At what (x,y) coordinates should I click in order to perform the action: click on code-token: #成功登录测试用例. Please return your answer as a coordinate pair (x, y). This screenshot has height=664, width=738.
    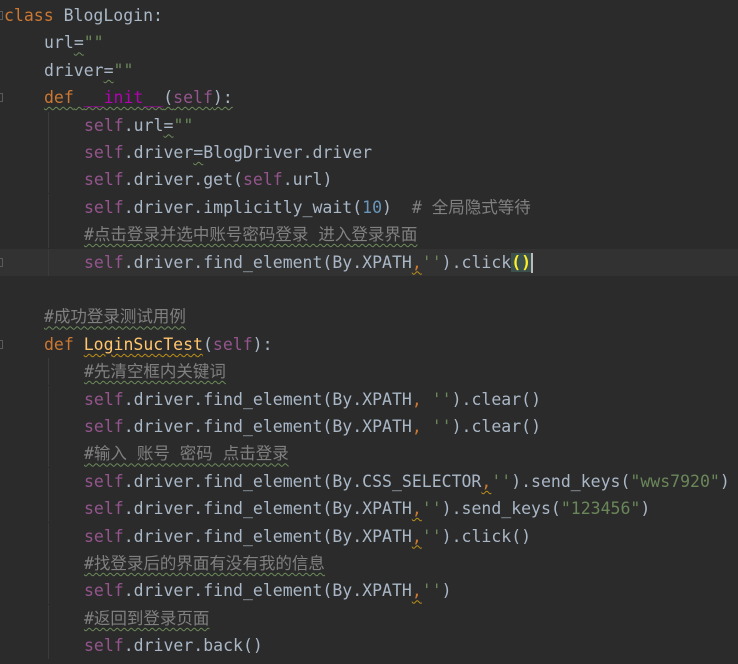
    Looking at the image, I should click on (115, 317).